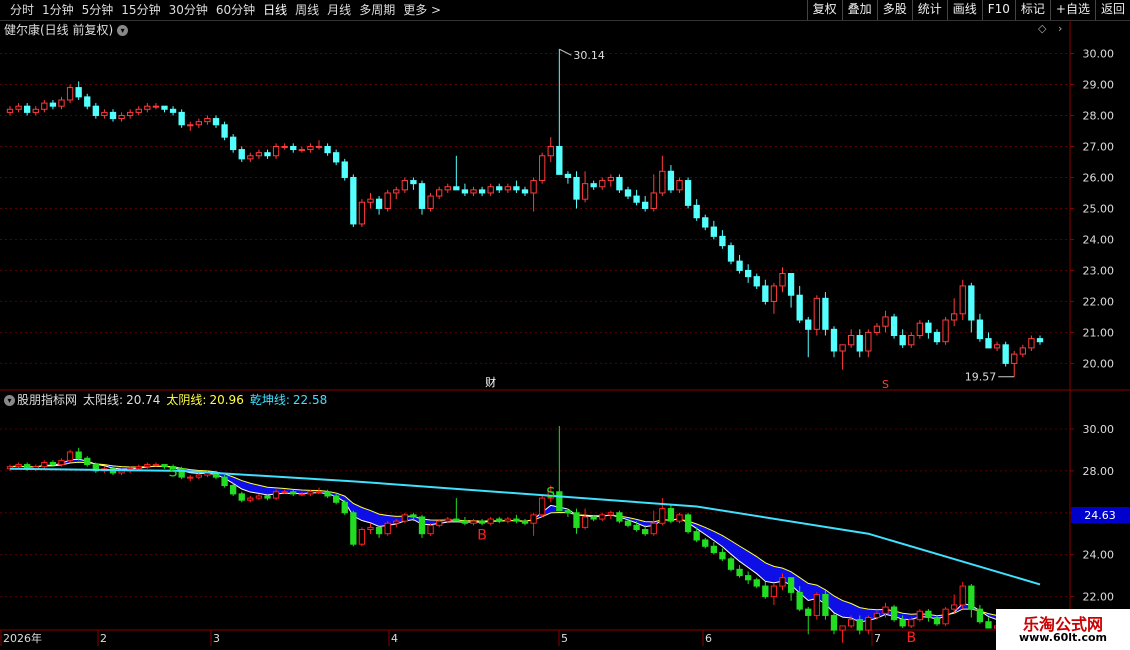 The image size is (1130, 650). What do you see at coordinates (216, 638) in the screenshot?
I see `x-axis-label: 3` at bounding box center [216, 638].